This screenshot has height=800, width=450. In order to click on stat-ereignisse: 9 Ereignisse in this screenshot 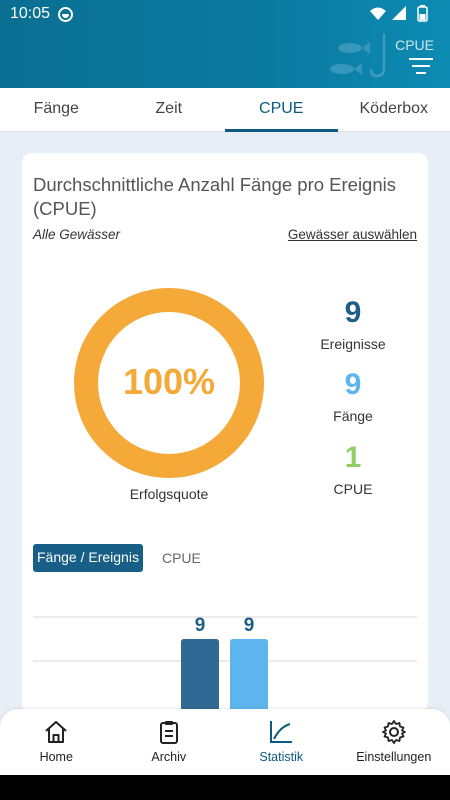, I will do `click(353, 324)`.